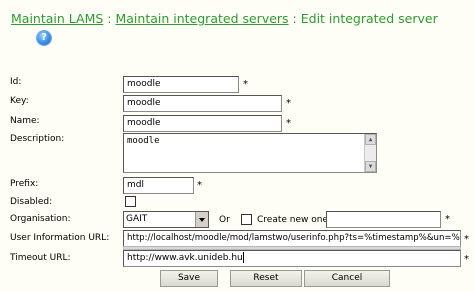  I want to click on name-field: moodle, so click(202, 123).